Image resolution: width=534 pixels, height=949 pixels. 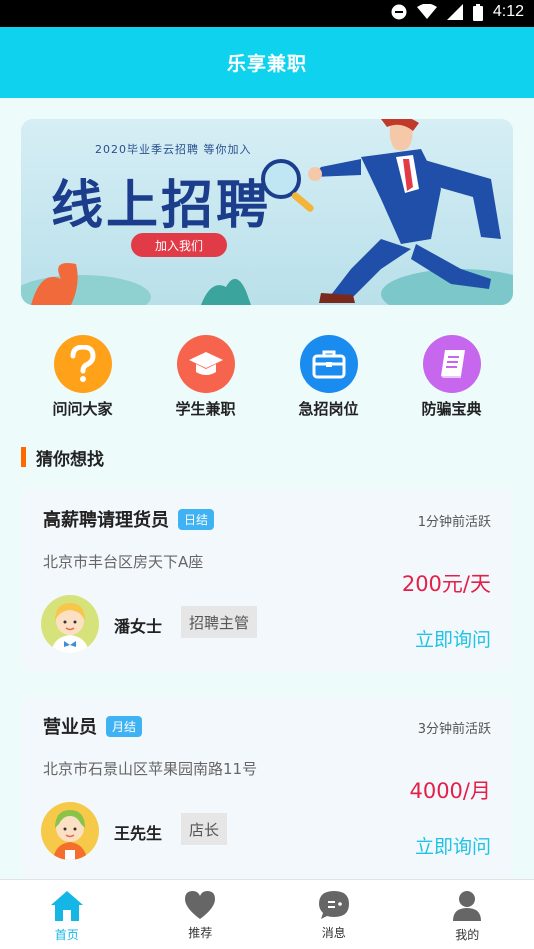 What do you see at coordinates (450, 791) in the screenshot?
I see `job-salary: 4000/月` at bounding box center [450, 791].